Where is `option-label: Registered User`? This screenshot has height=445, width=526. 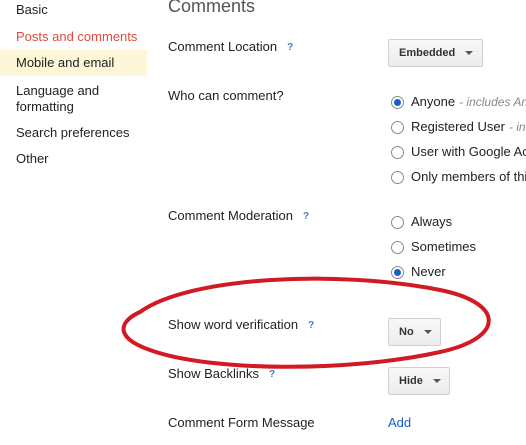
option-label: Registered User is located at coordinates (458, 126).